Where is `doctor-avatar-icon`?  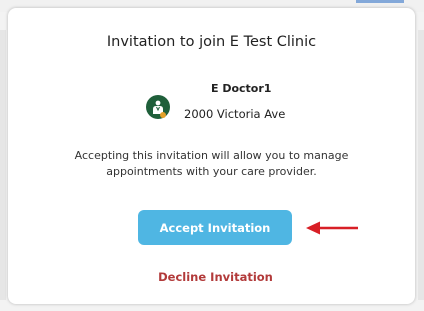
doctor-avatar-icon is located at coordinates (158, 107).